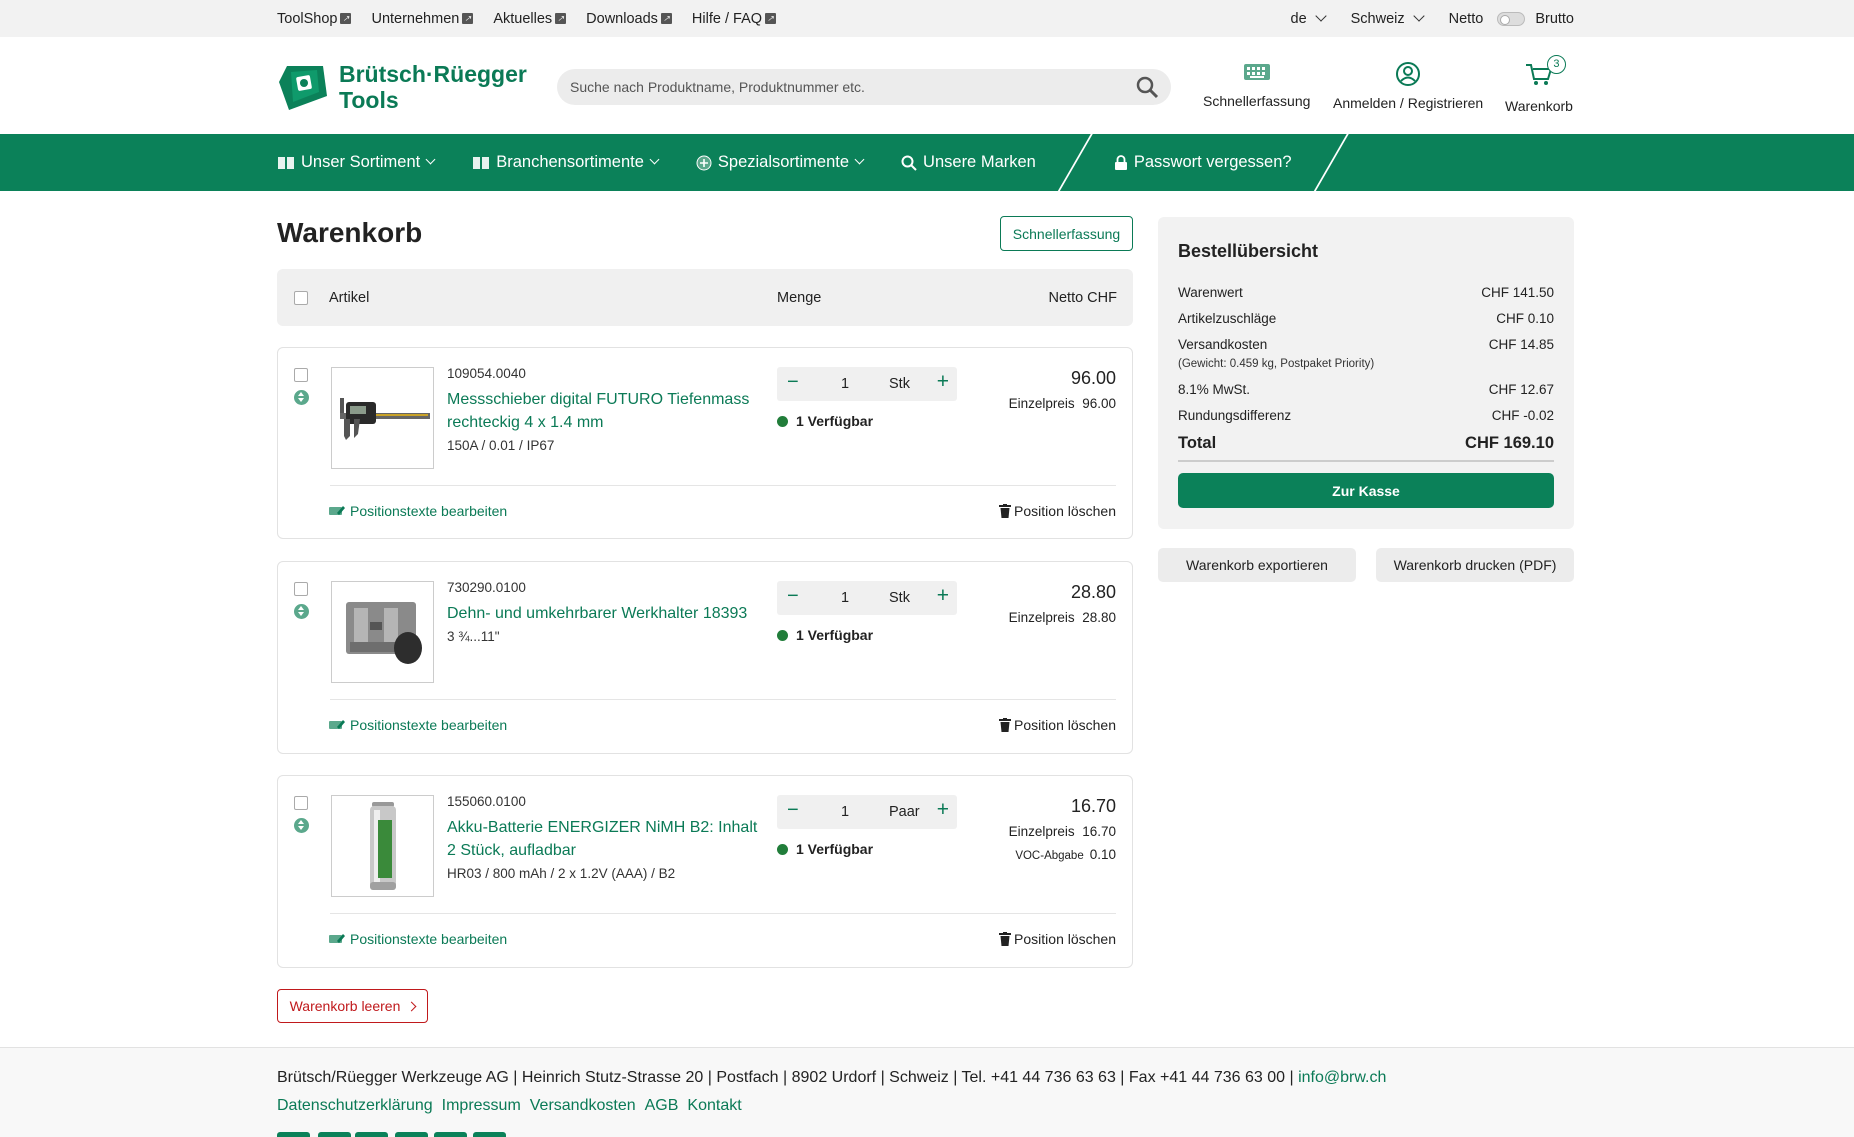 The width and height of the screenshot is (1854, 1137). What do you see at coordinates (1147, 88) in the screenshot?
I see `search-icon` at bounding box center [1147, 88].